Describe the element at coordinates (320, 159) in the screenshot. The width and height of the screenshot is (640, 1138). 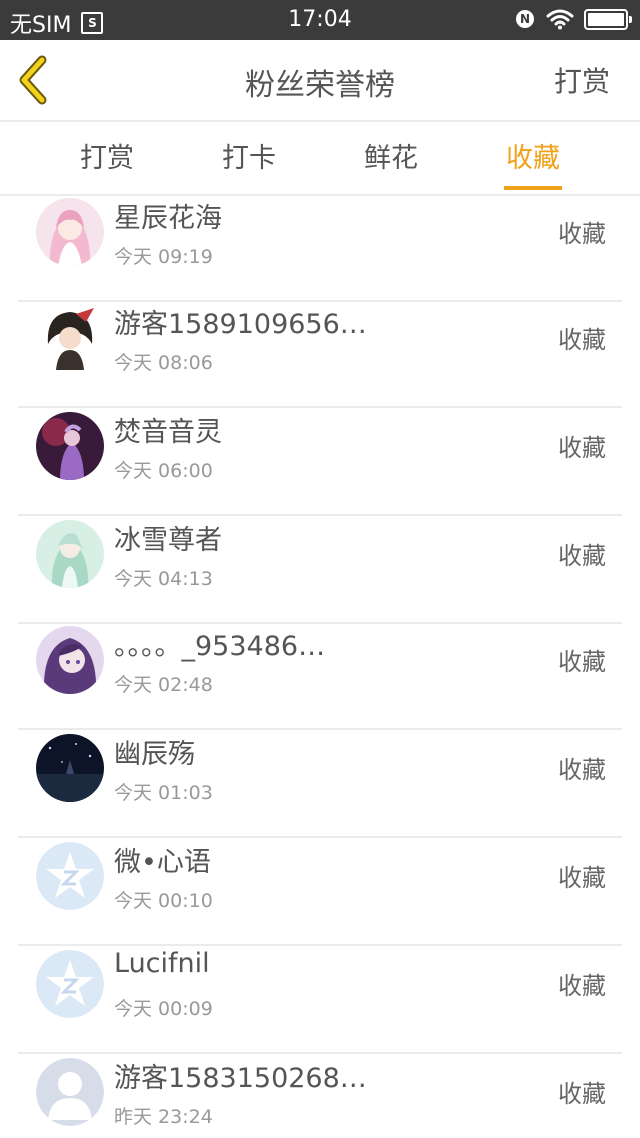
I see `tab-bar: 打赏 打卡 鲜花 收藏` at that location.